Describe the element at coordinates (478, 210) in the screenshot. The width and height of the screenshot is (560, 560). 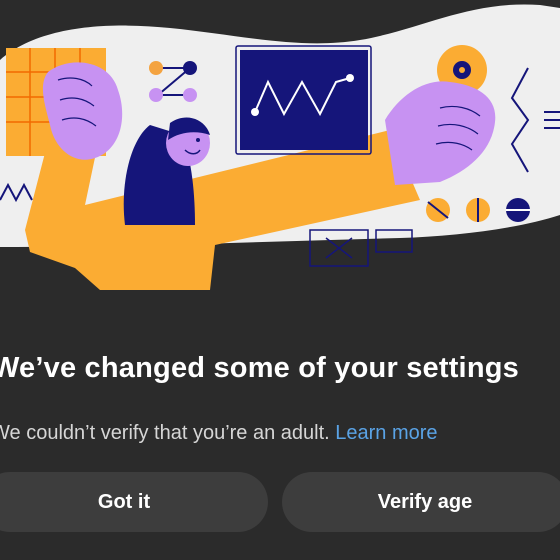
I see `circle-icons` at that location.